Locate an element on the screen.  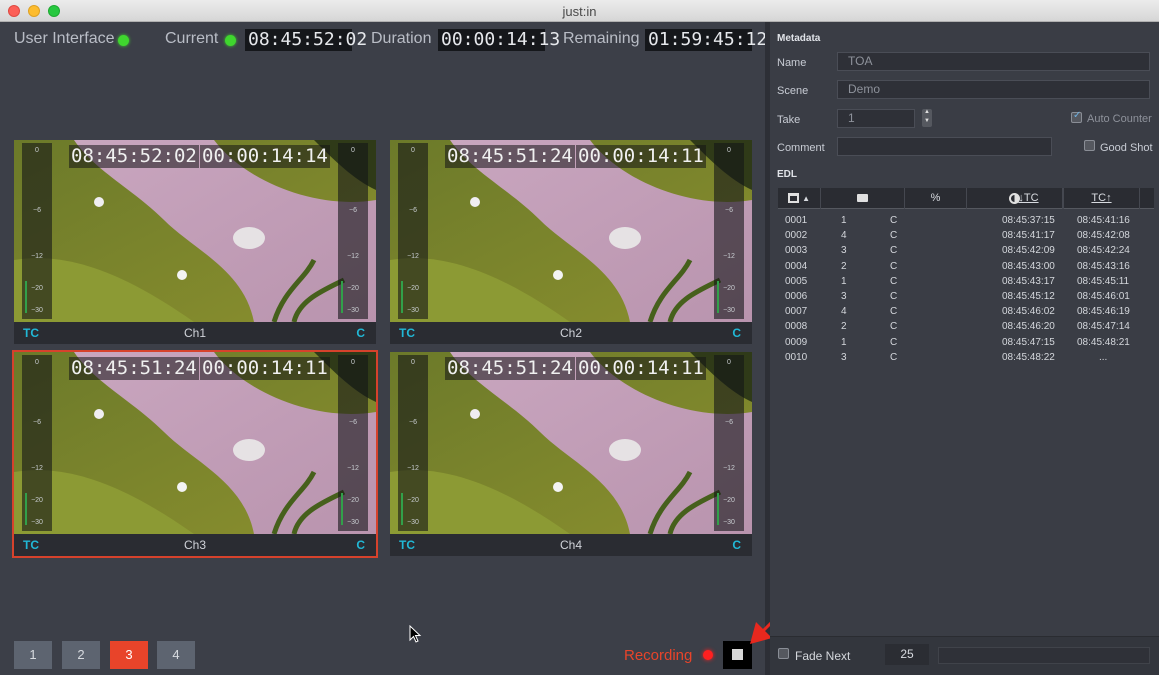
auto-counter-label: Auto Counter is located at coordinates (1119, 119).